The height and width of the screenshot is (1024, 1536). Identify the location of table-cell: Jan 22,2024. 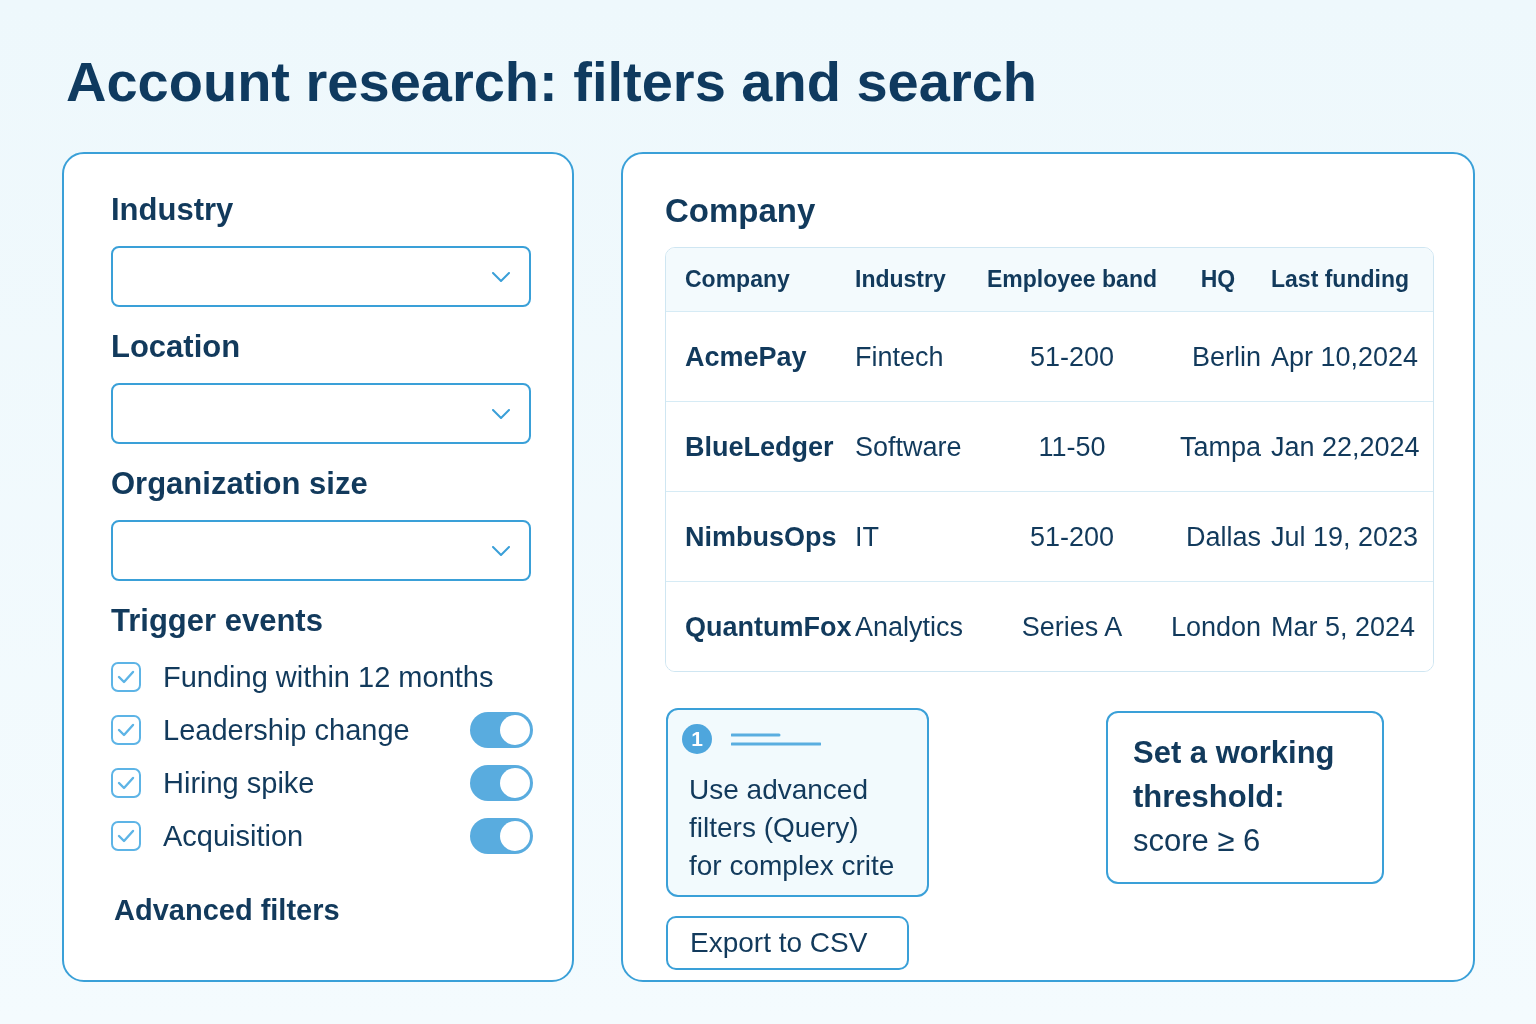
(1345, 447).